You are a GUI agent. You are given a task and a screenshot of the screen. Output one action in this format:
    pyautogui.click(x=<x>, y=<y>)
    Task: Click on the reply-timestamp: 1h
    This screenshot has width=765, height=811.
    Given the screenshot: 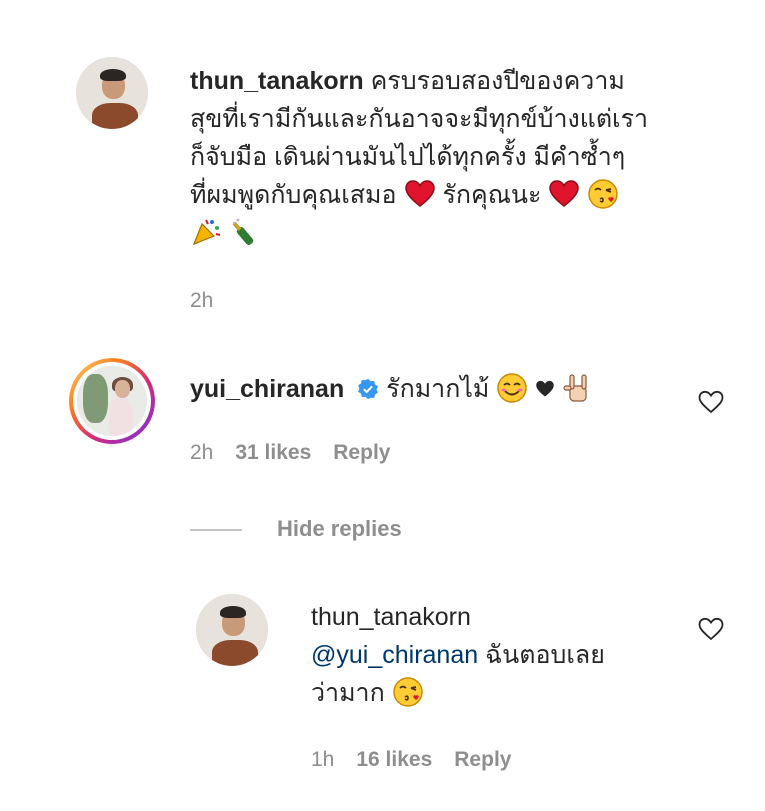 What is the action you would take?
    pyautogui.click(x=322, y=760)
    